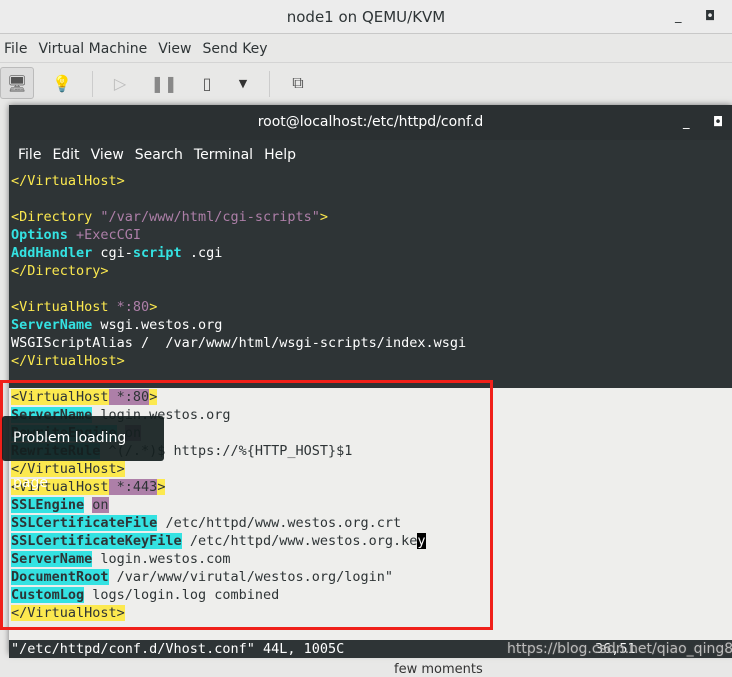  What do you see at coordinates (120, 83) in the screenshot?
I see `run-play-icon: ▷` at bounding box center [120, 83].